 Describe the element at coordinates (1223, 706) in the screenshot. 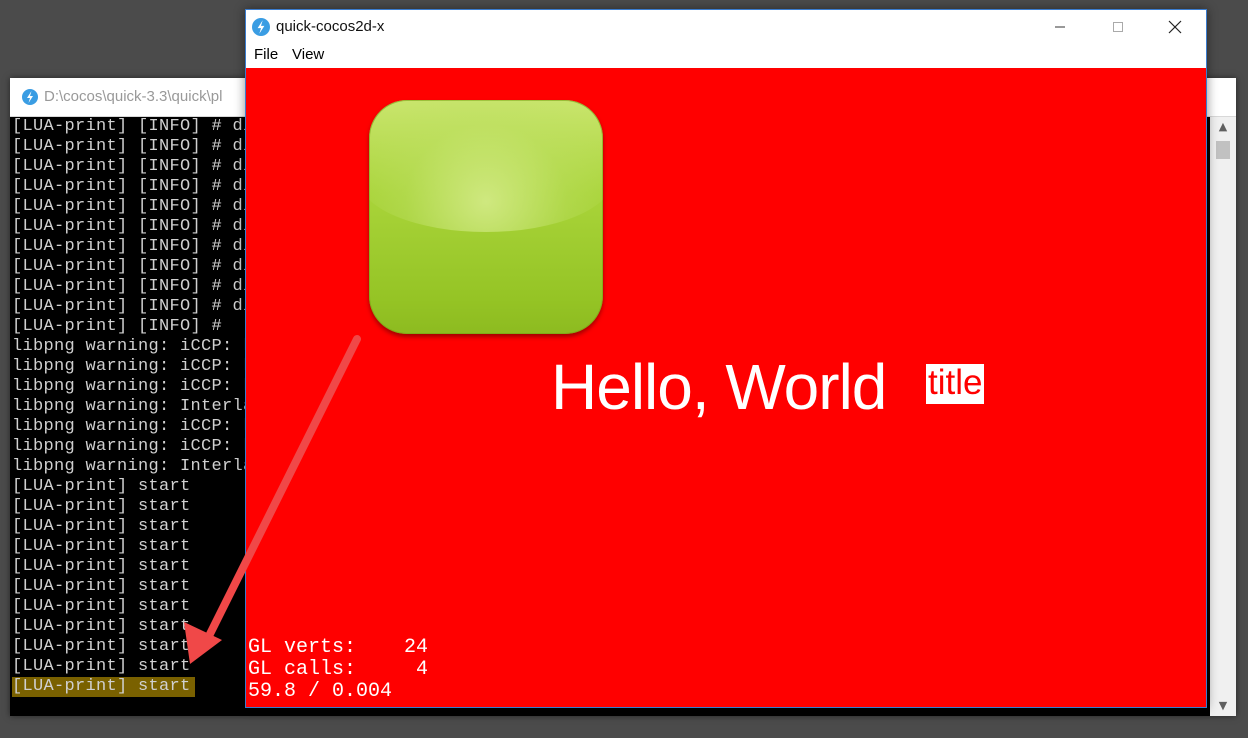

I see `scroll-down-arrow-icon: ▼` at that location.